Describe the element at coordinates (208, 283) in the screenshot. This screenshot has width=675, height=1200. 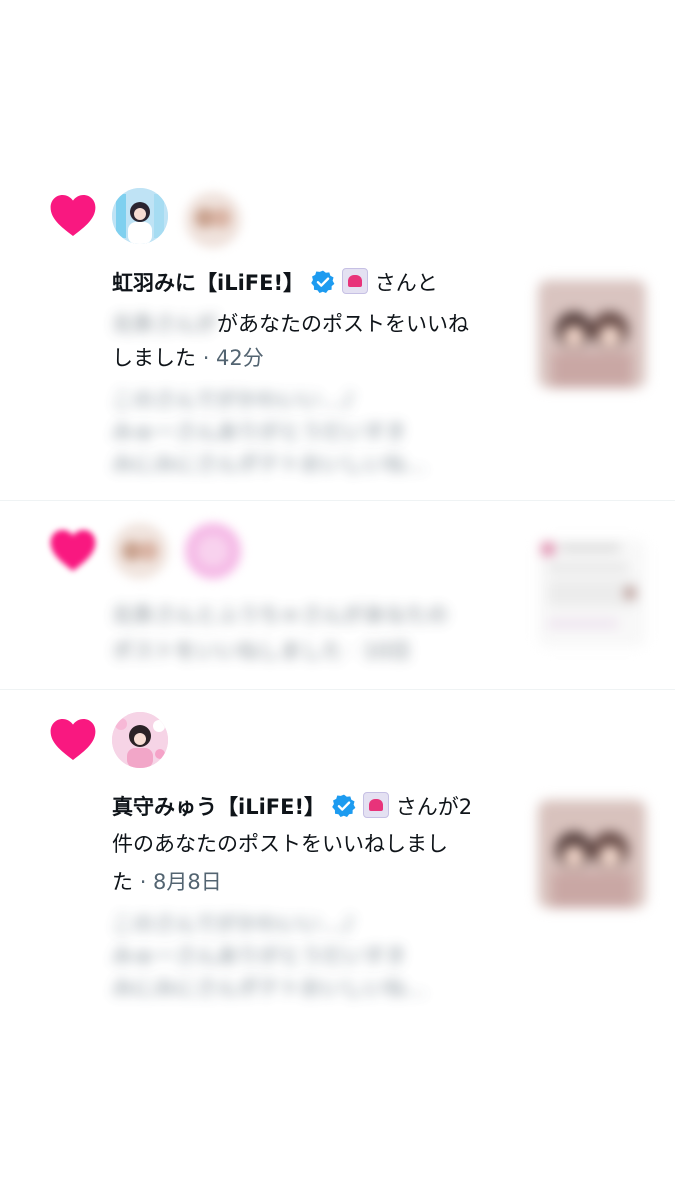
I see `user-name: 虹羽みに【iLiFE!】` at that location.